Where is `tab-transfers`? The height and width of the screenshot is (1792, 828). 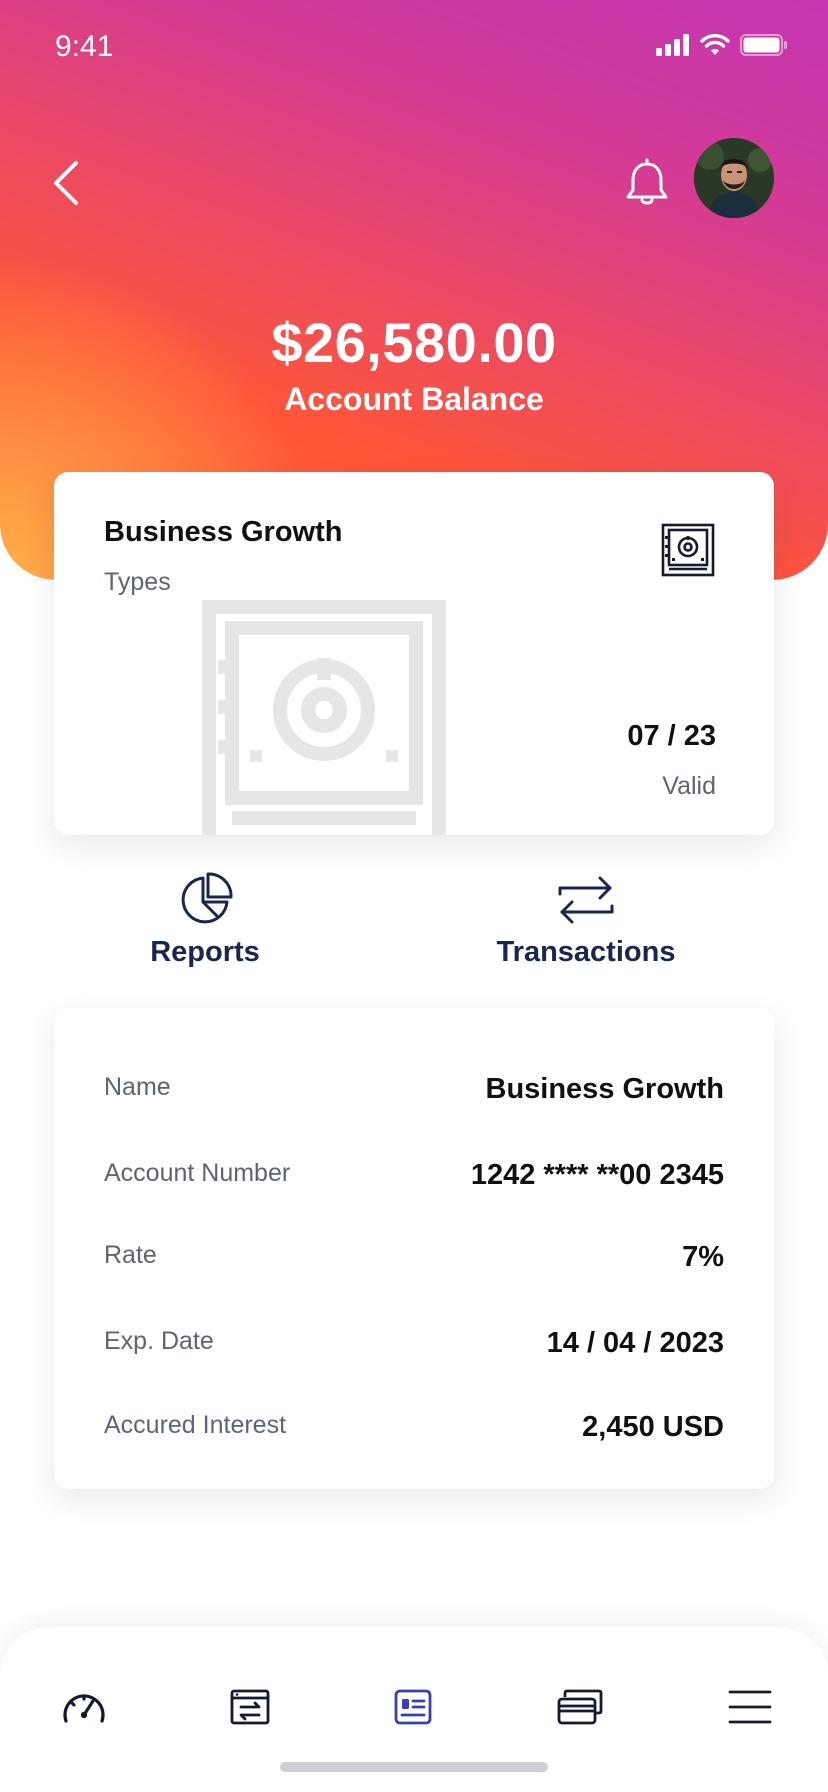
tab-transfers is located at coordinates (250, 1707).